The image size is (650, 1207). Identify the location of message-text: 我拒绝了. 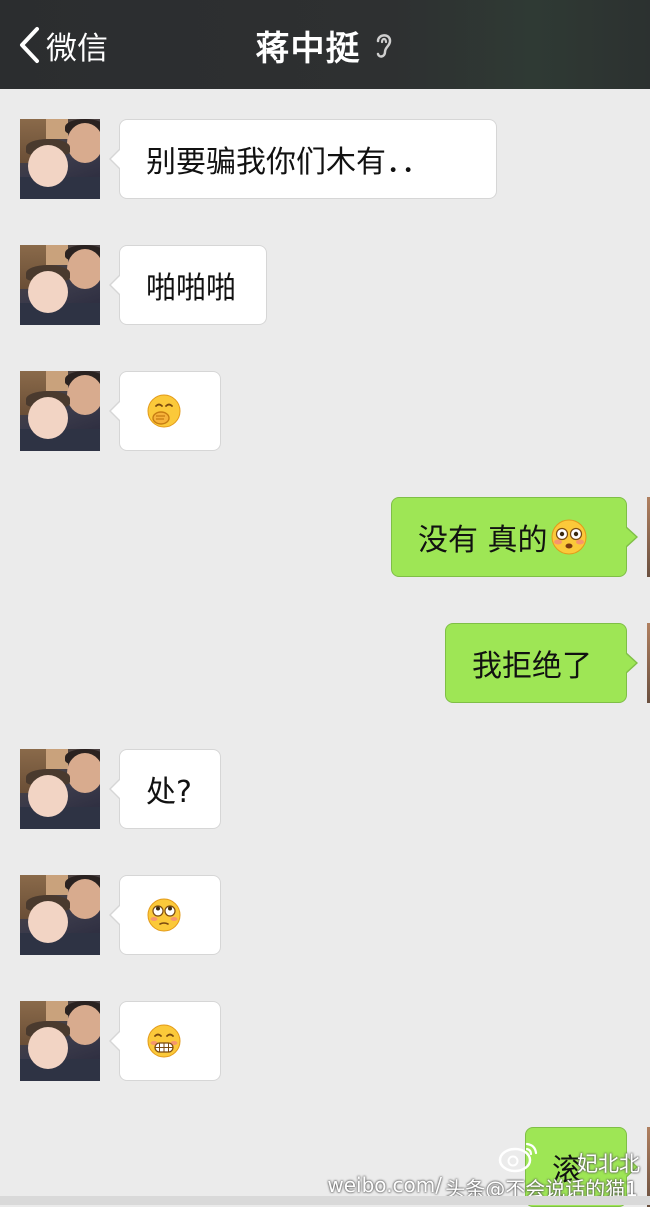
(532, 666).